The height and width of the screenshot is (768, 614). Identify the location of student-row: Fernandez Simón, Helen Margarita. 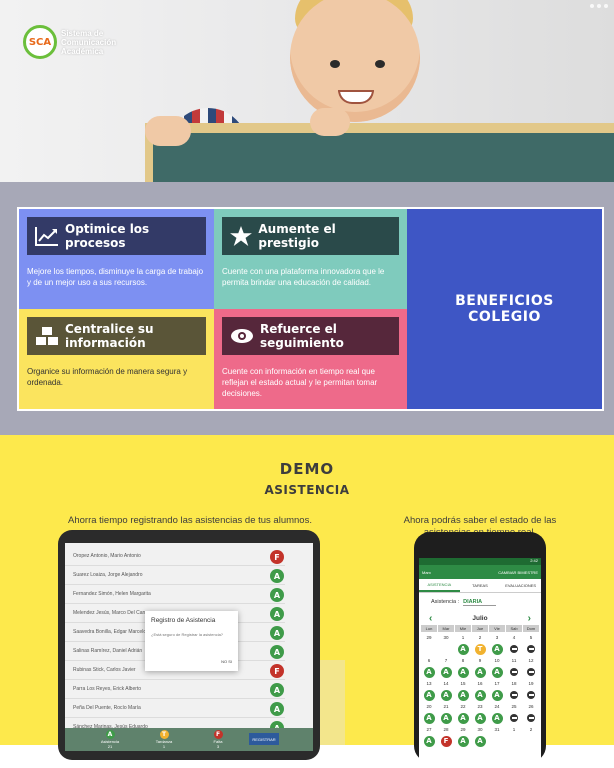
(175, 594).